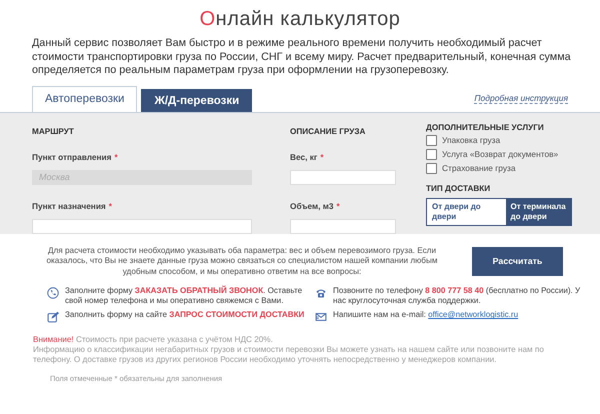 The image size is (600, 414). Describe the element at coordinates (242, 261) in the screenshot. I see `hint-text: Для расчета стоимости необходимо указывать оба параметра: вес и объем перевозимого груза. Если оказалось, что Вы не знаете данные груза можно связаться со специалистом нашей компании любым удобным способом, и мы оперативно ответим на все вопросы:` at that location.